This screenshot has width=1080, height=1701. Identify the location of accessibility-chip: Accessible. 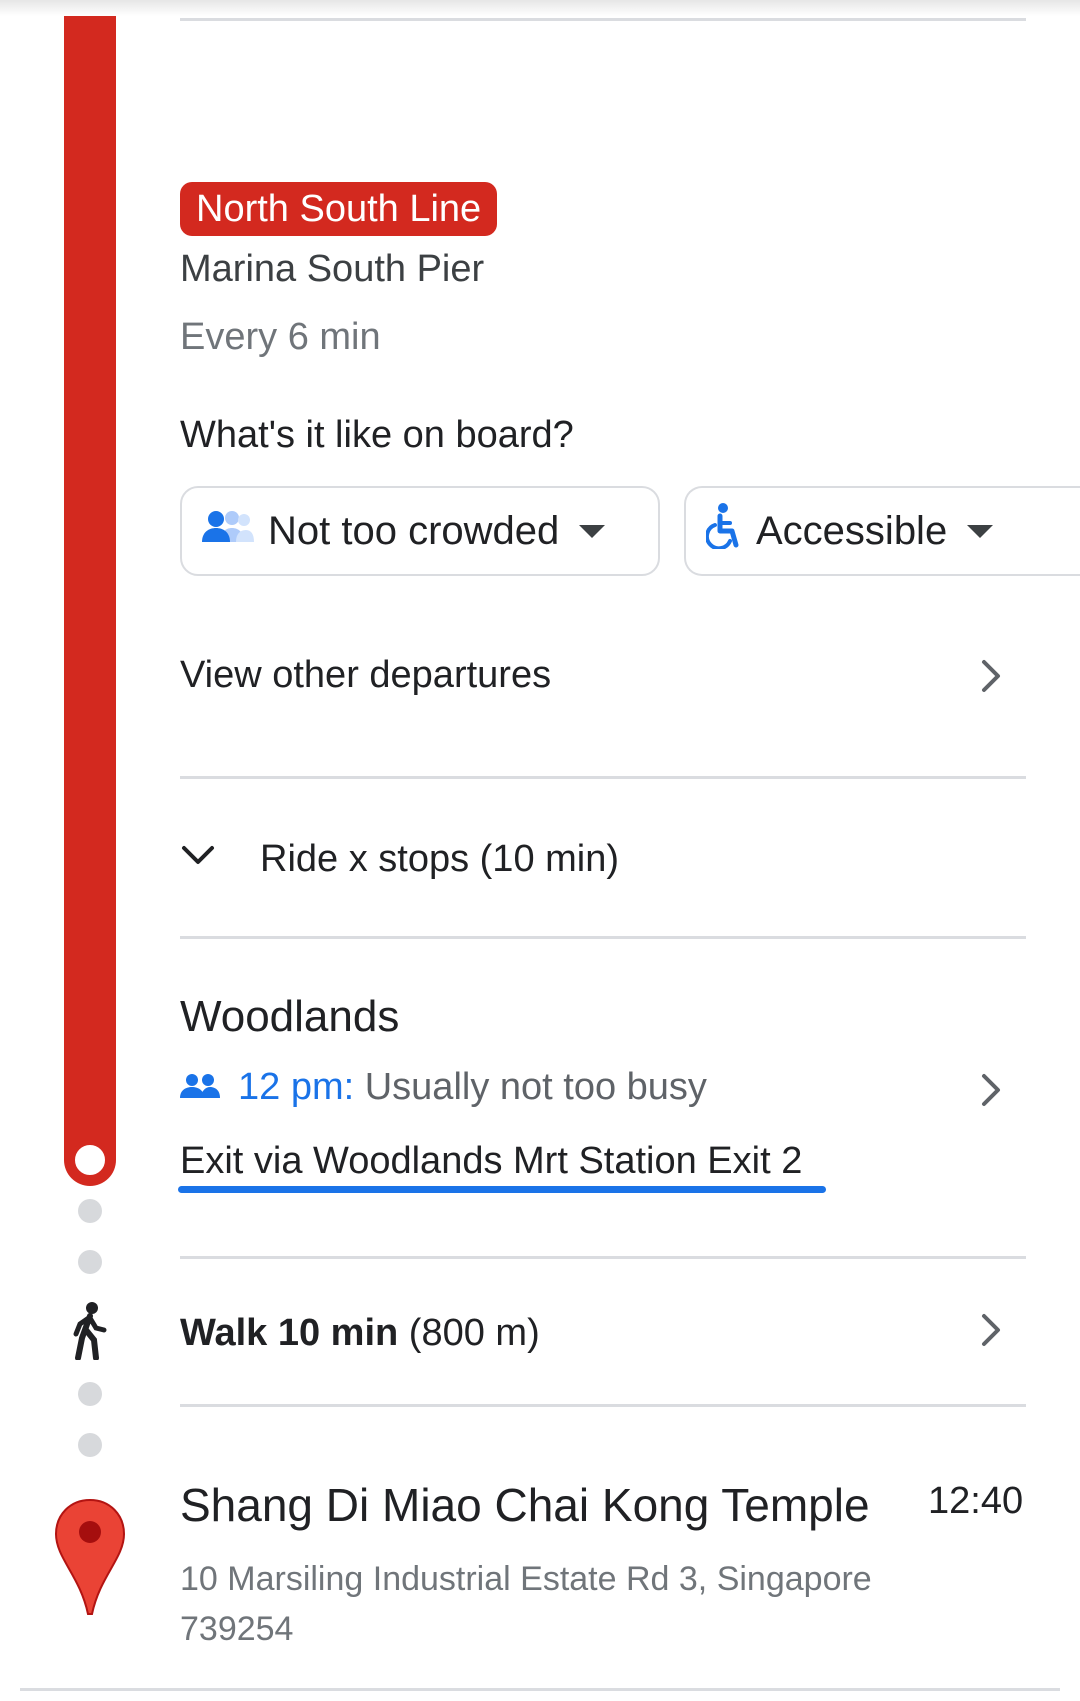
(882, 531).